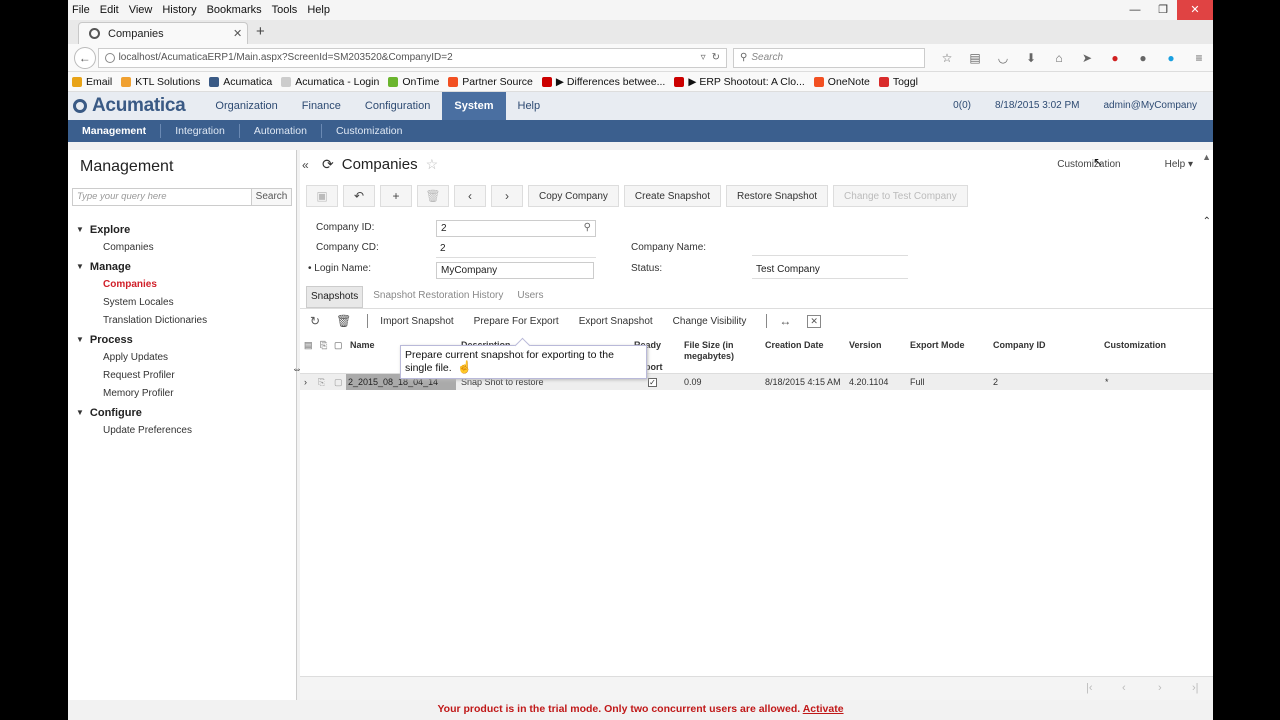 The width and height of the screenshot is (1280, 720). What do you see at coordinates (115, 131) in the screenshot?
I see `subnav-management: Management` at bounding box center [115, 131].